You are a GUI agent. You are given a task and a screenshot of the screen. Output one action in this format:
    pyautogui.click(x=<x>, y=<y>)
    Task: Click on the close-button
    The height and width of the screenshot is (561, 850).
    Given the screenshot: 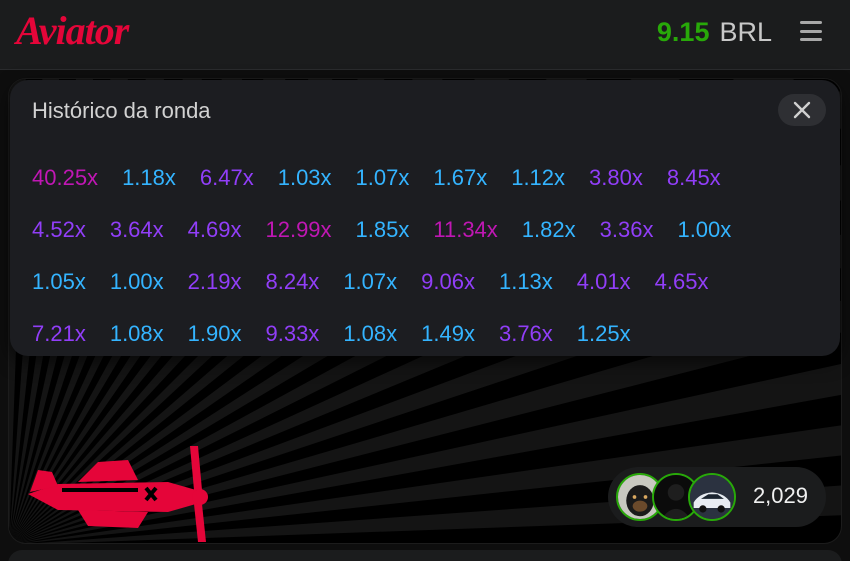 What is the action you would take?
    pyautogui.click(x=802, y=110)
    